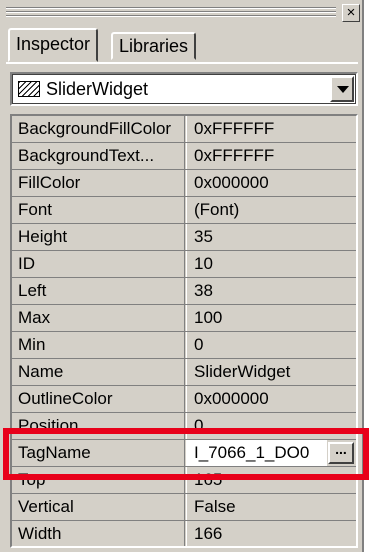  Describe the element at coordinates (97, 89) in the screenshot. I see `selected-object-label: SliderWidget` at that location.